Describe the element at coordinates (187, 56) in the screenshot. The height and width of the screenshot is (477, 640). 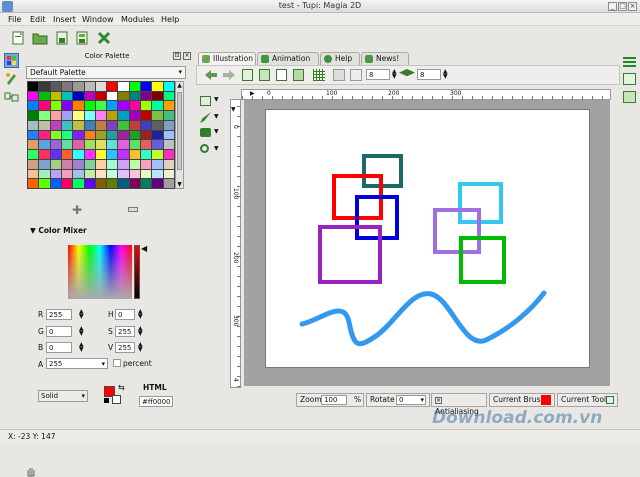
I see `panel-close-button: ×` at that location.